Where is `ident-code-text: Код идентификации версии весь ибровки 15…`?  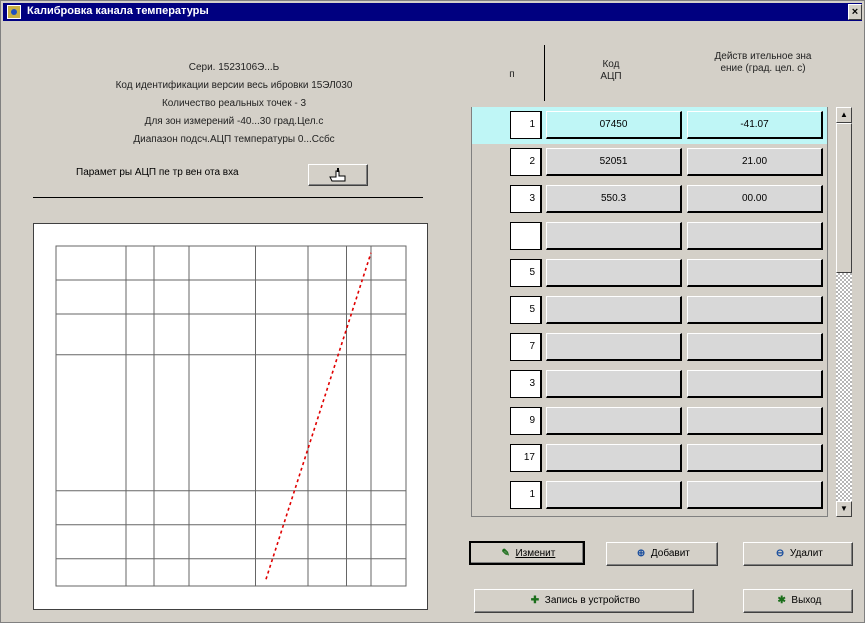
ident-code-text: Код идентификации версии весь ибровки 15… is located at coordinates (234, 85).